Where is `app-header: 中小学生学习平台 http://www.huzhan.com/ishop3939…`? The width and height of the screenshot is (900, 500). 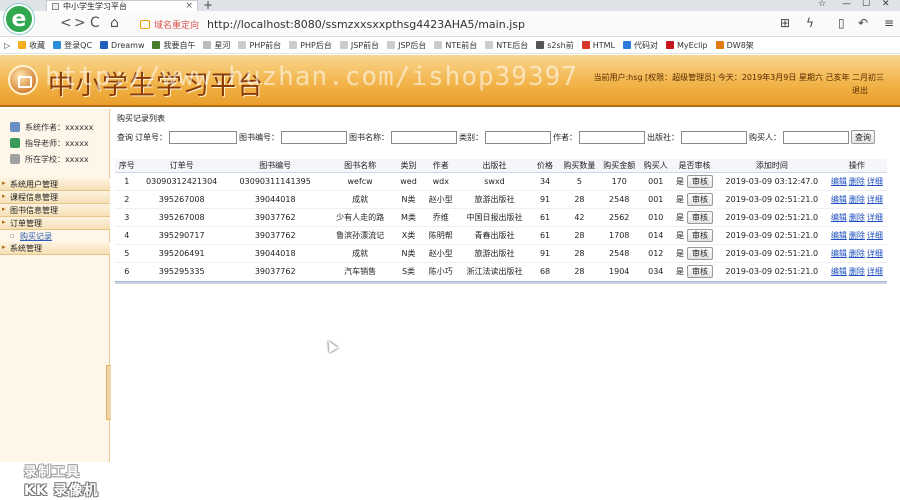
app-header: 中小学生学习平台 http://www.huzhan.com/ishop3939… is located at coordinates (450, 81).